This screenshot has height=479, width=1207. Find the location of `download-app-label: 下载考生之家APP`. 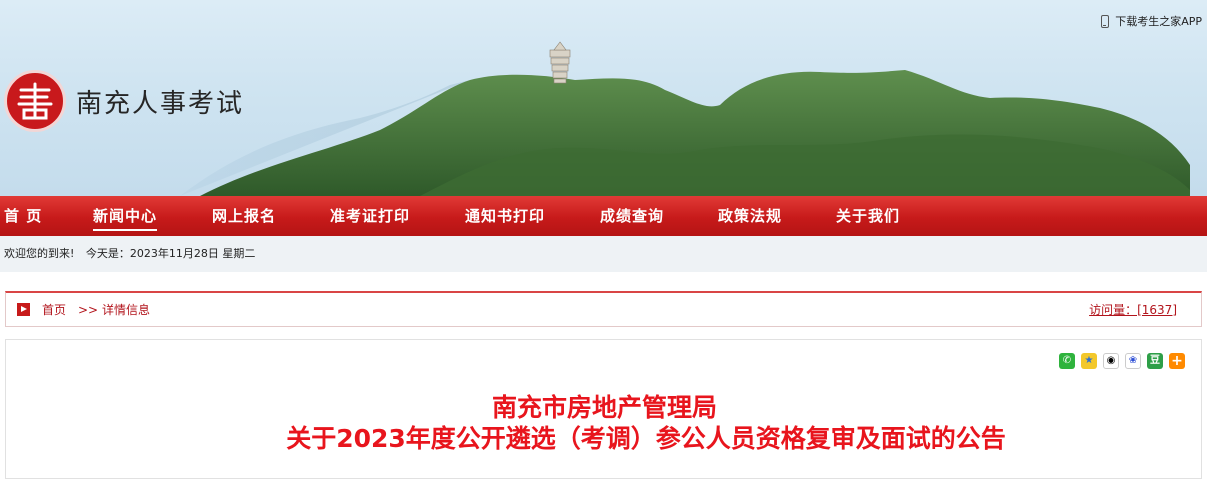

download-app-label: 下载考生之家APP is located at coordinates (1158, 21).